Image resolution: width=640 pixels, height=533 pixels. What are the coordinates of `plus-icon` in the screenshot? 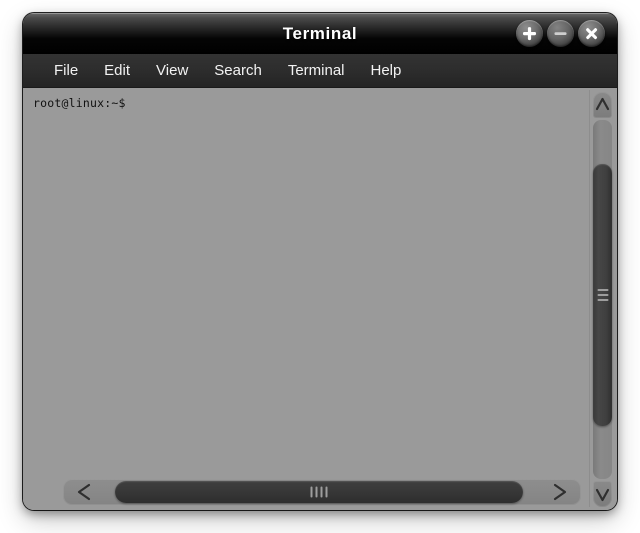 It's located at (529, 34).